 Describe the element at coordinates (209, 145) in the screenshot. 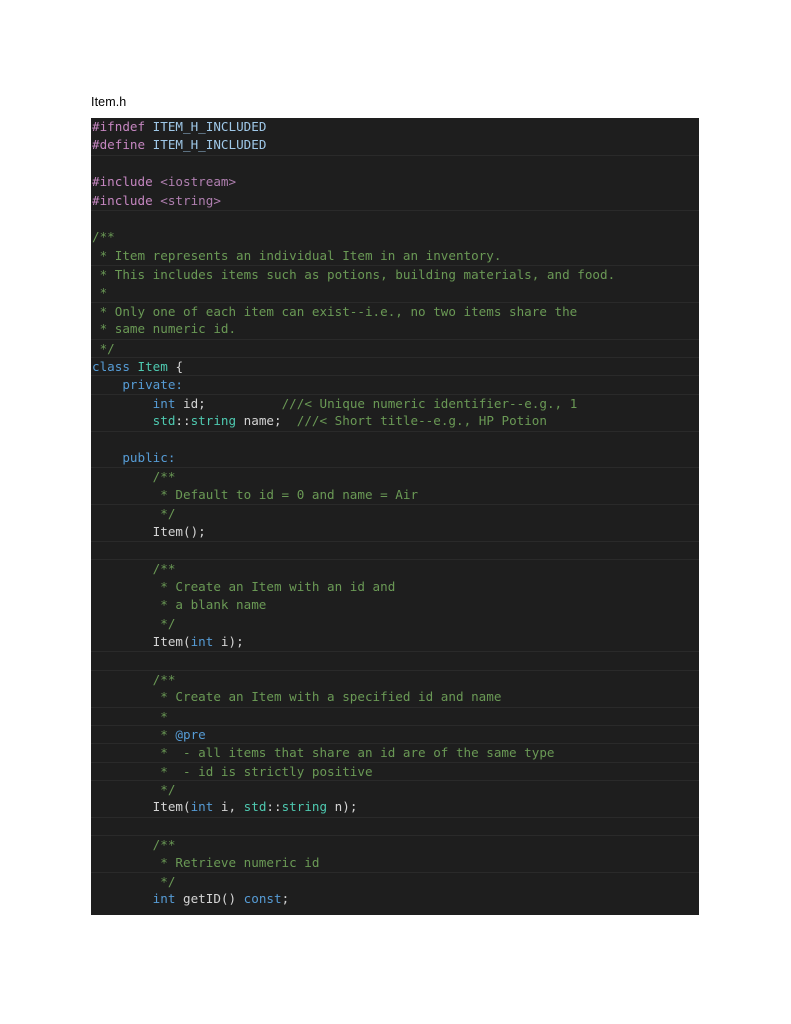

I see `code-token: ITEM_H_INCLUDED` at that location.